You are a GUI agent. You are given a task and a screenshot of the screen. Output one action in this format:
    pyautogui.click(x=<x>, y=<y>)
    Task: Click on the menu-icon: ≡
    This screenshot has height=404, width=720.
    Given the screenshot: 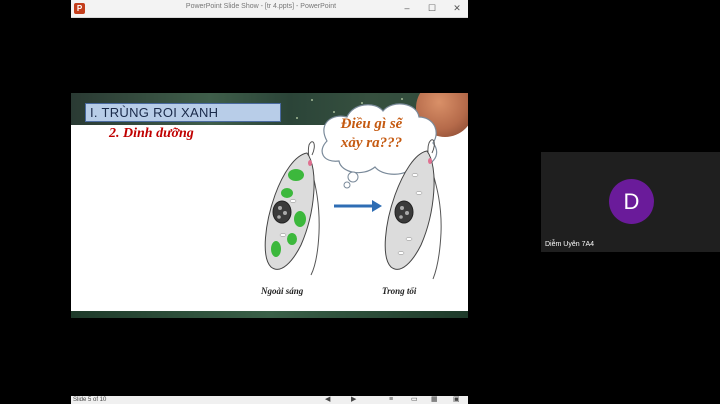 What is the action you would take?
    pyautogui.click(x=391, y=400)
    